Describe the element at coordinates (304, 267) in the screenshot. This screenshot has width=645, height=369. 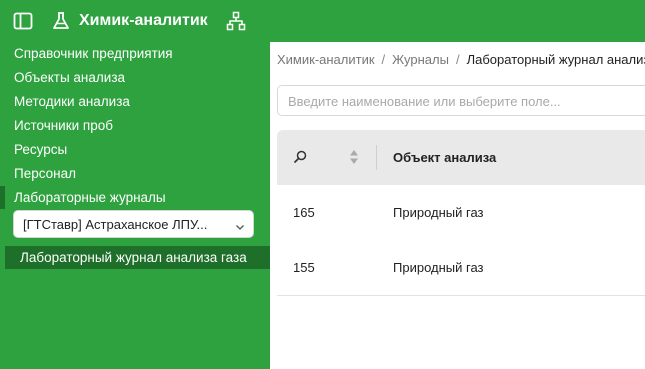
I see `row-id: 155` at that location.